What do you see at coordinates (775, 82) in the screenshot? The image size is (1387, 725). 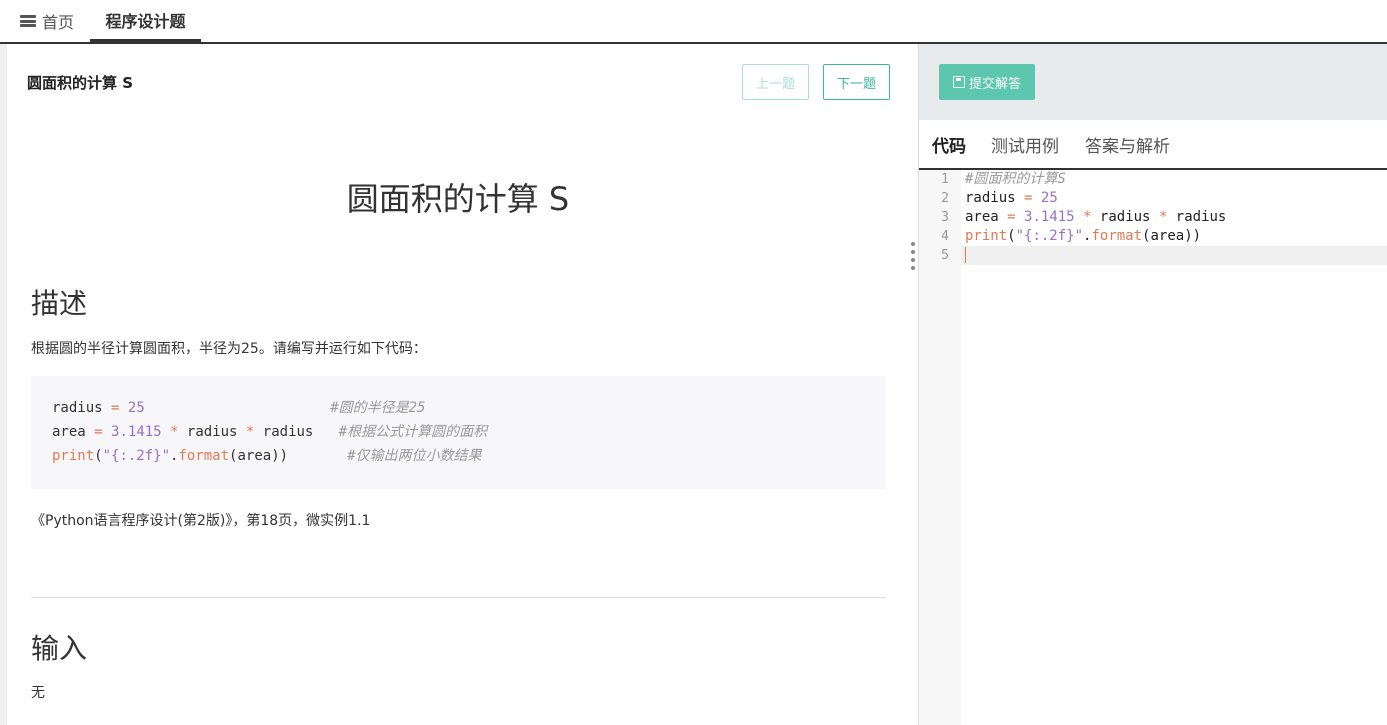 I see `prev-problem-button: 上一题` at bounding box center [775, 82].